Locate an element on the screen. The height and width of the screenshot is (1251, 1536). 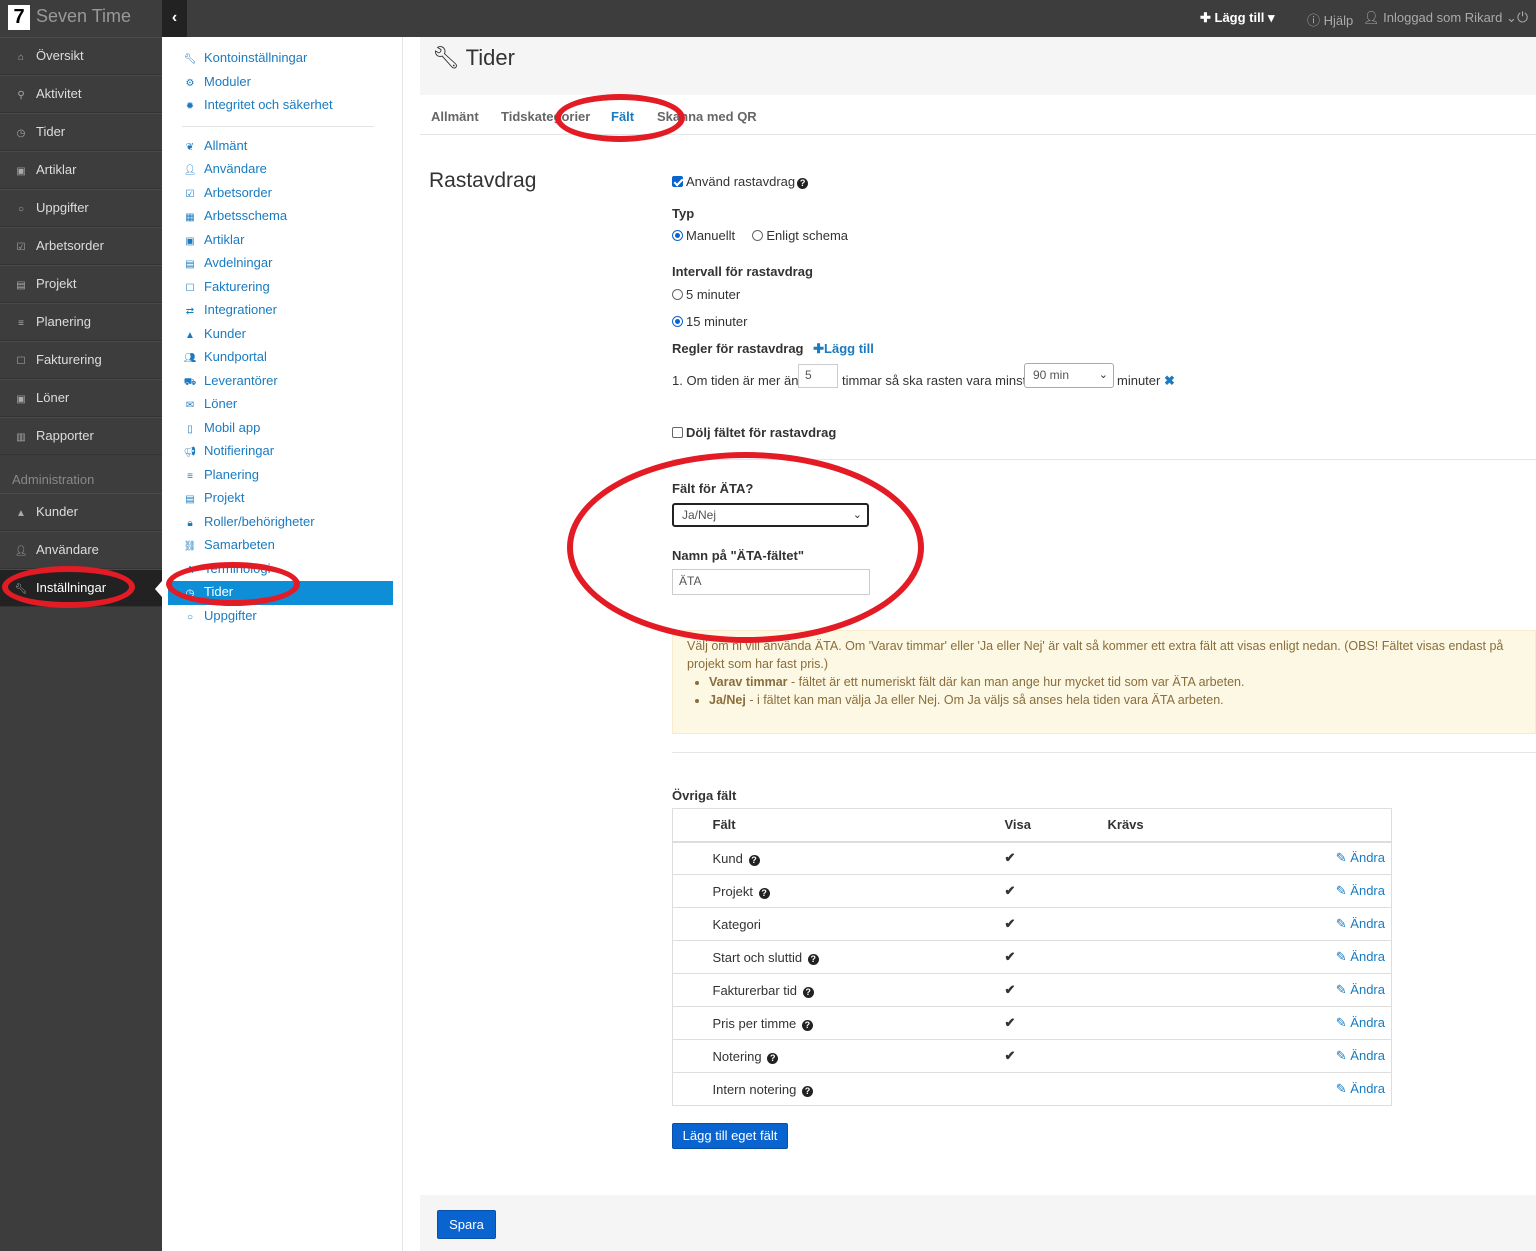
logout-icon: ⏻ is located at coordinates (1522, 17).